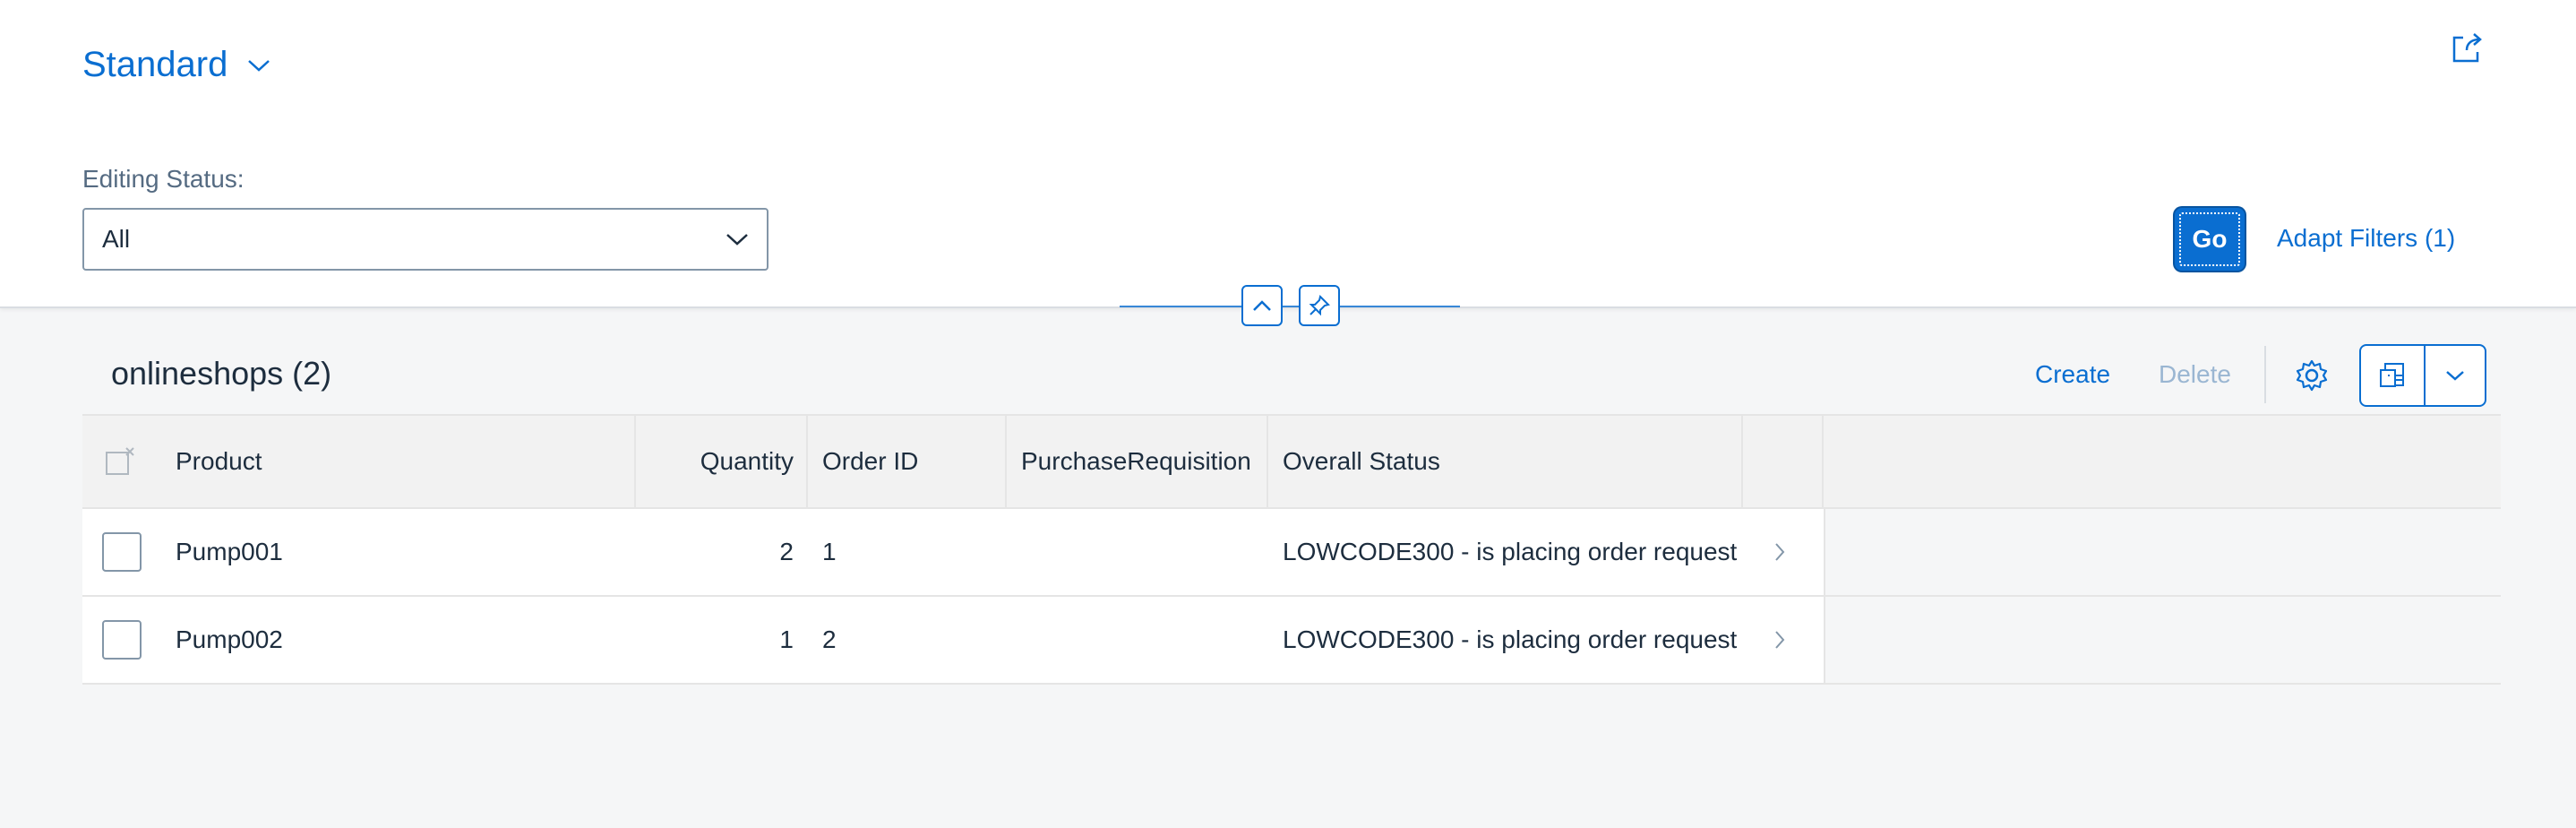 Image resolution: width=2576 pixels, height=828 pixels. Describe the element at coordinates (1361, 461) in the screenshot. I see `column-header-overall-status: Overall Status` at that location.